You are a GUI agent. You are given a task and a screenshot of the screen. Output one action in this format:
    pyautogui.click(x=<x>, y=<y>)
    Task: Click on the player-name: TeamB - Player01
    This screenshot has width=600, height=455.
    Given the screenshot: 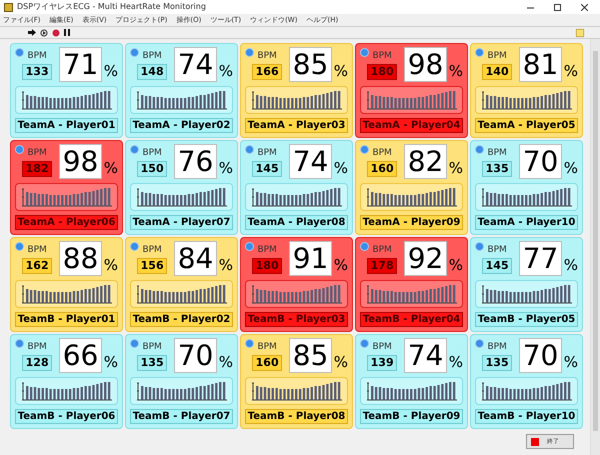 What is the action you would take?
    pyautogui.click(x=66, y=319)
    